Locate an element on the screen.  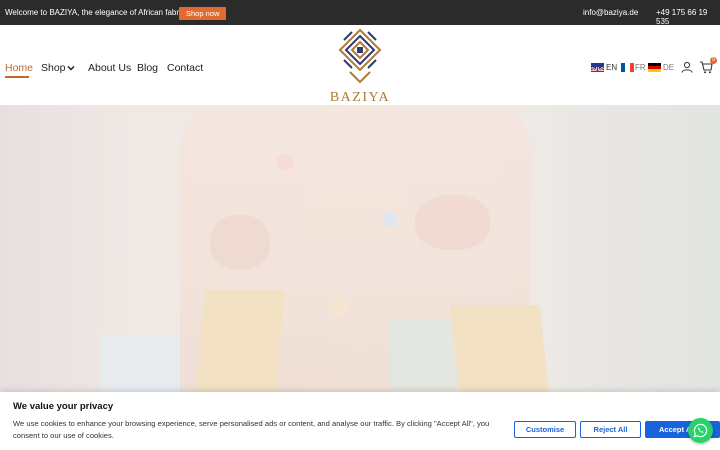
france-flag-icon is located at coordinates (627, 67).